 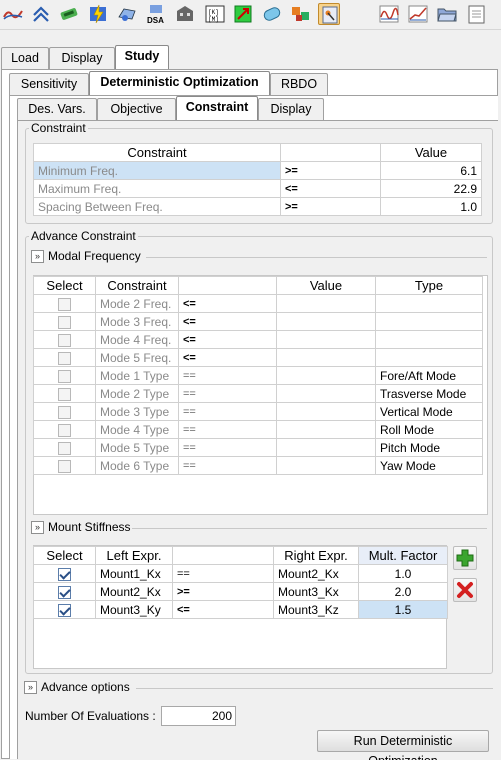 I want to click on pin-icon, so click(x=329, y=14).